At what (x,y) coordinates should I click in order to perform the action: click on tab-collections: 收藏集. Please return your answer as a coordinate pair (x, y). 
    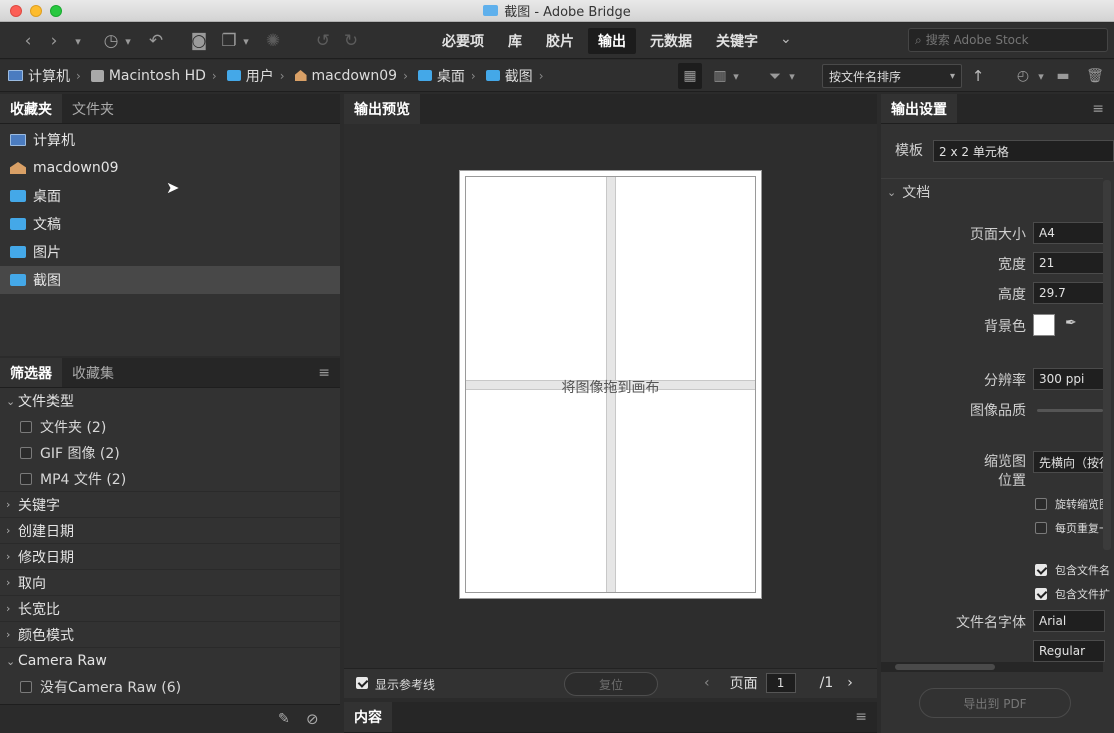
    Looking at the image, I should click on (93, 372).